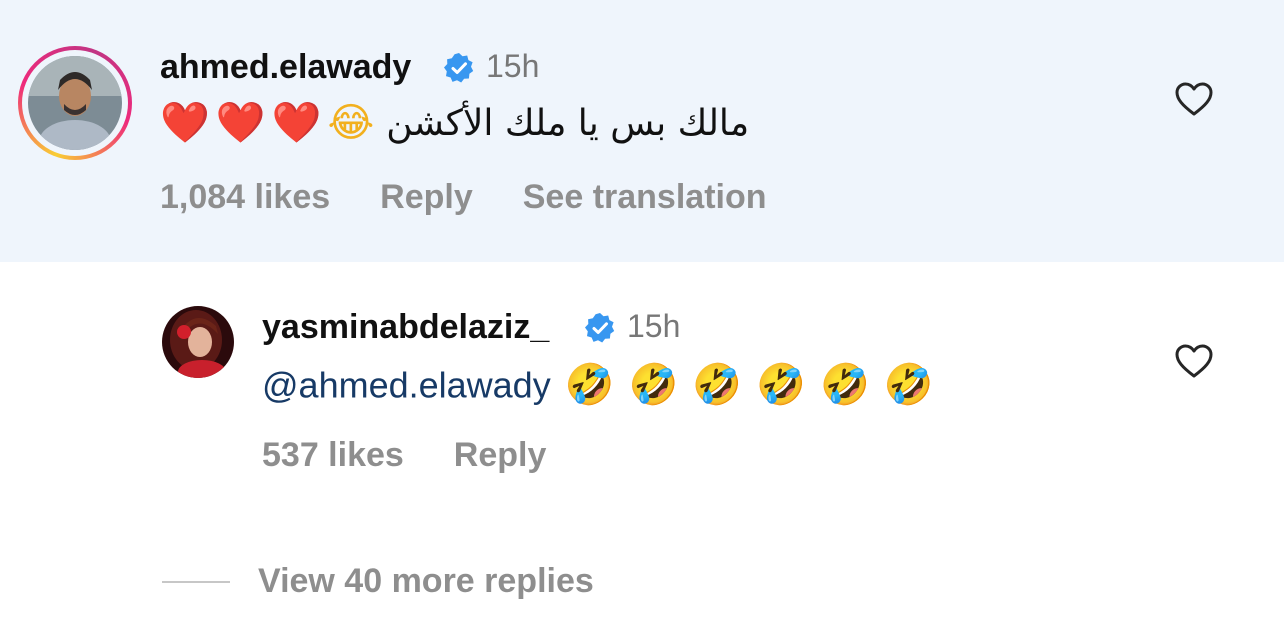 The height and width of the screenshot is (620, 1284). What do you see at coordinates (285, 67) in the screenshot?
I see `username: ahmed.elawady` at bounding box center [285, 67].